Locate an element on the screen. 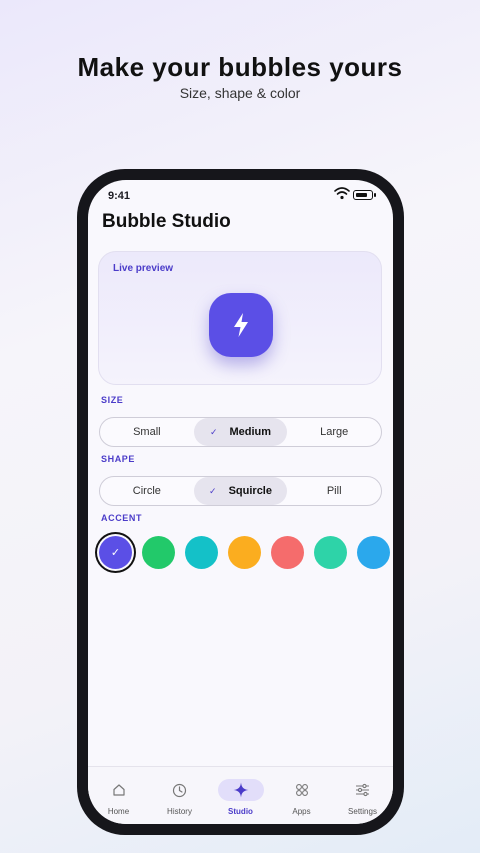 Image resolution: width=480 pixels, height=853 pixels. tab-label: Home is located at coordinates (118, 811).